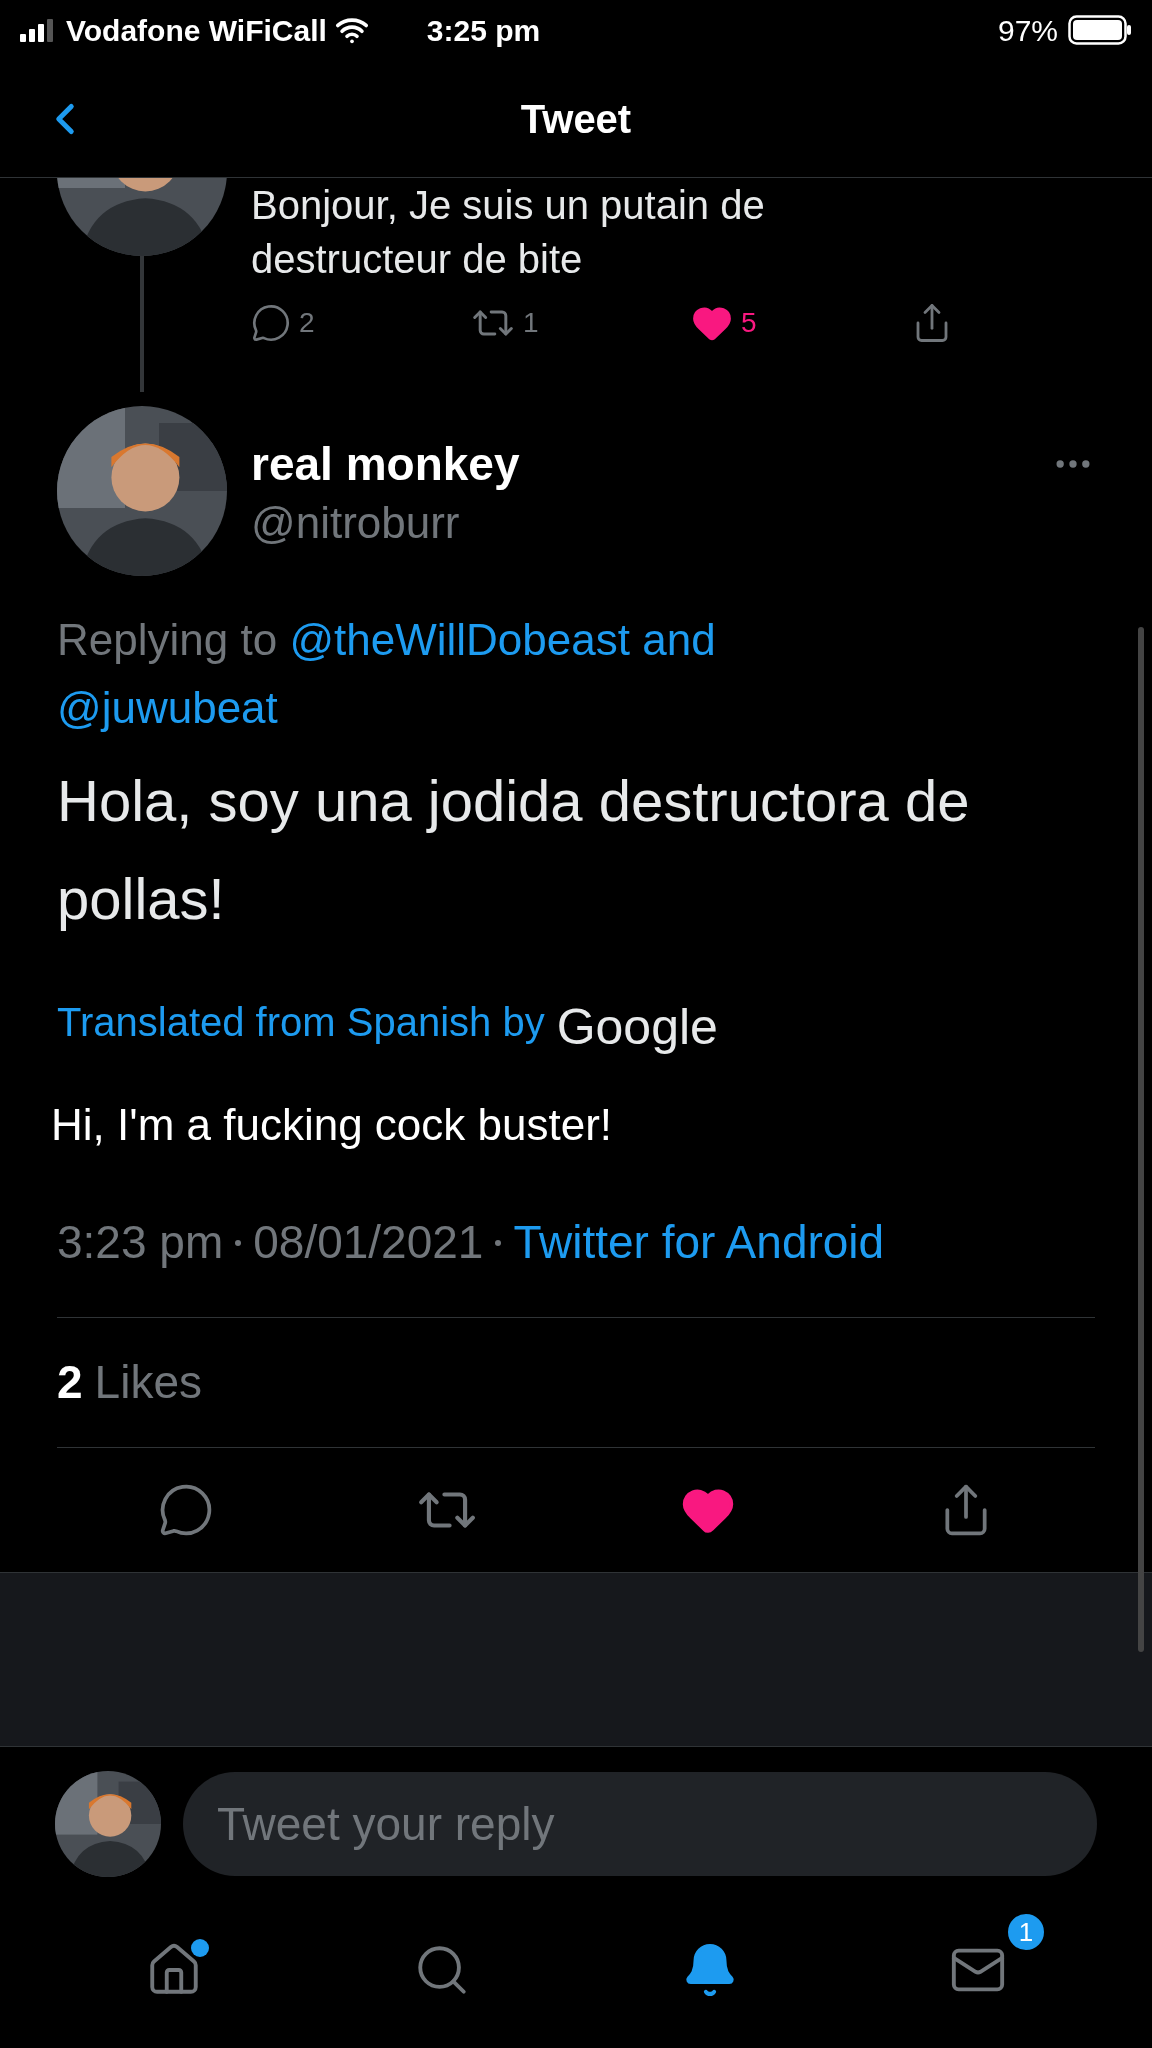 This screenshot has width=1152, height=2048. Describe the element at coordinates (749, 323) in the screenshot. I see `like-count: 5` at that location.